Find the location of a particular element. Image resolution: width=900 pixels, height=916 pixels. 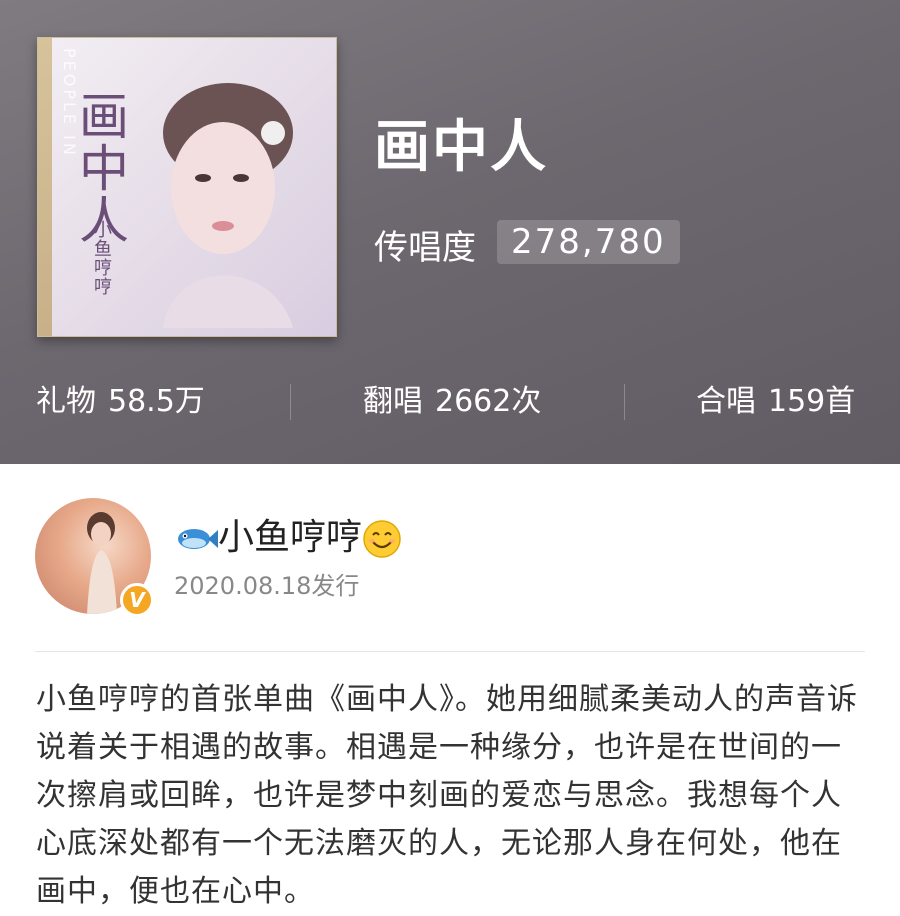

artist-name: 小鱼哼哼 is located at coordinates (290, 537).